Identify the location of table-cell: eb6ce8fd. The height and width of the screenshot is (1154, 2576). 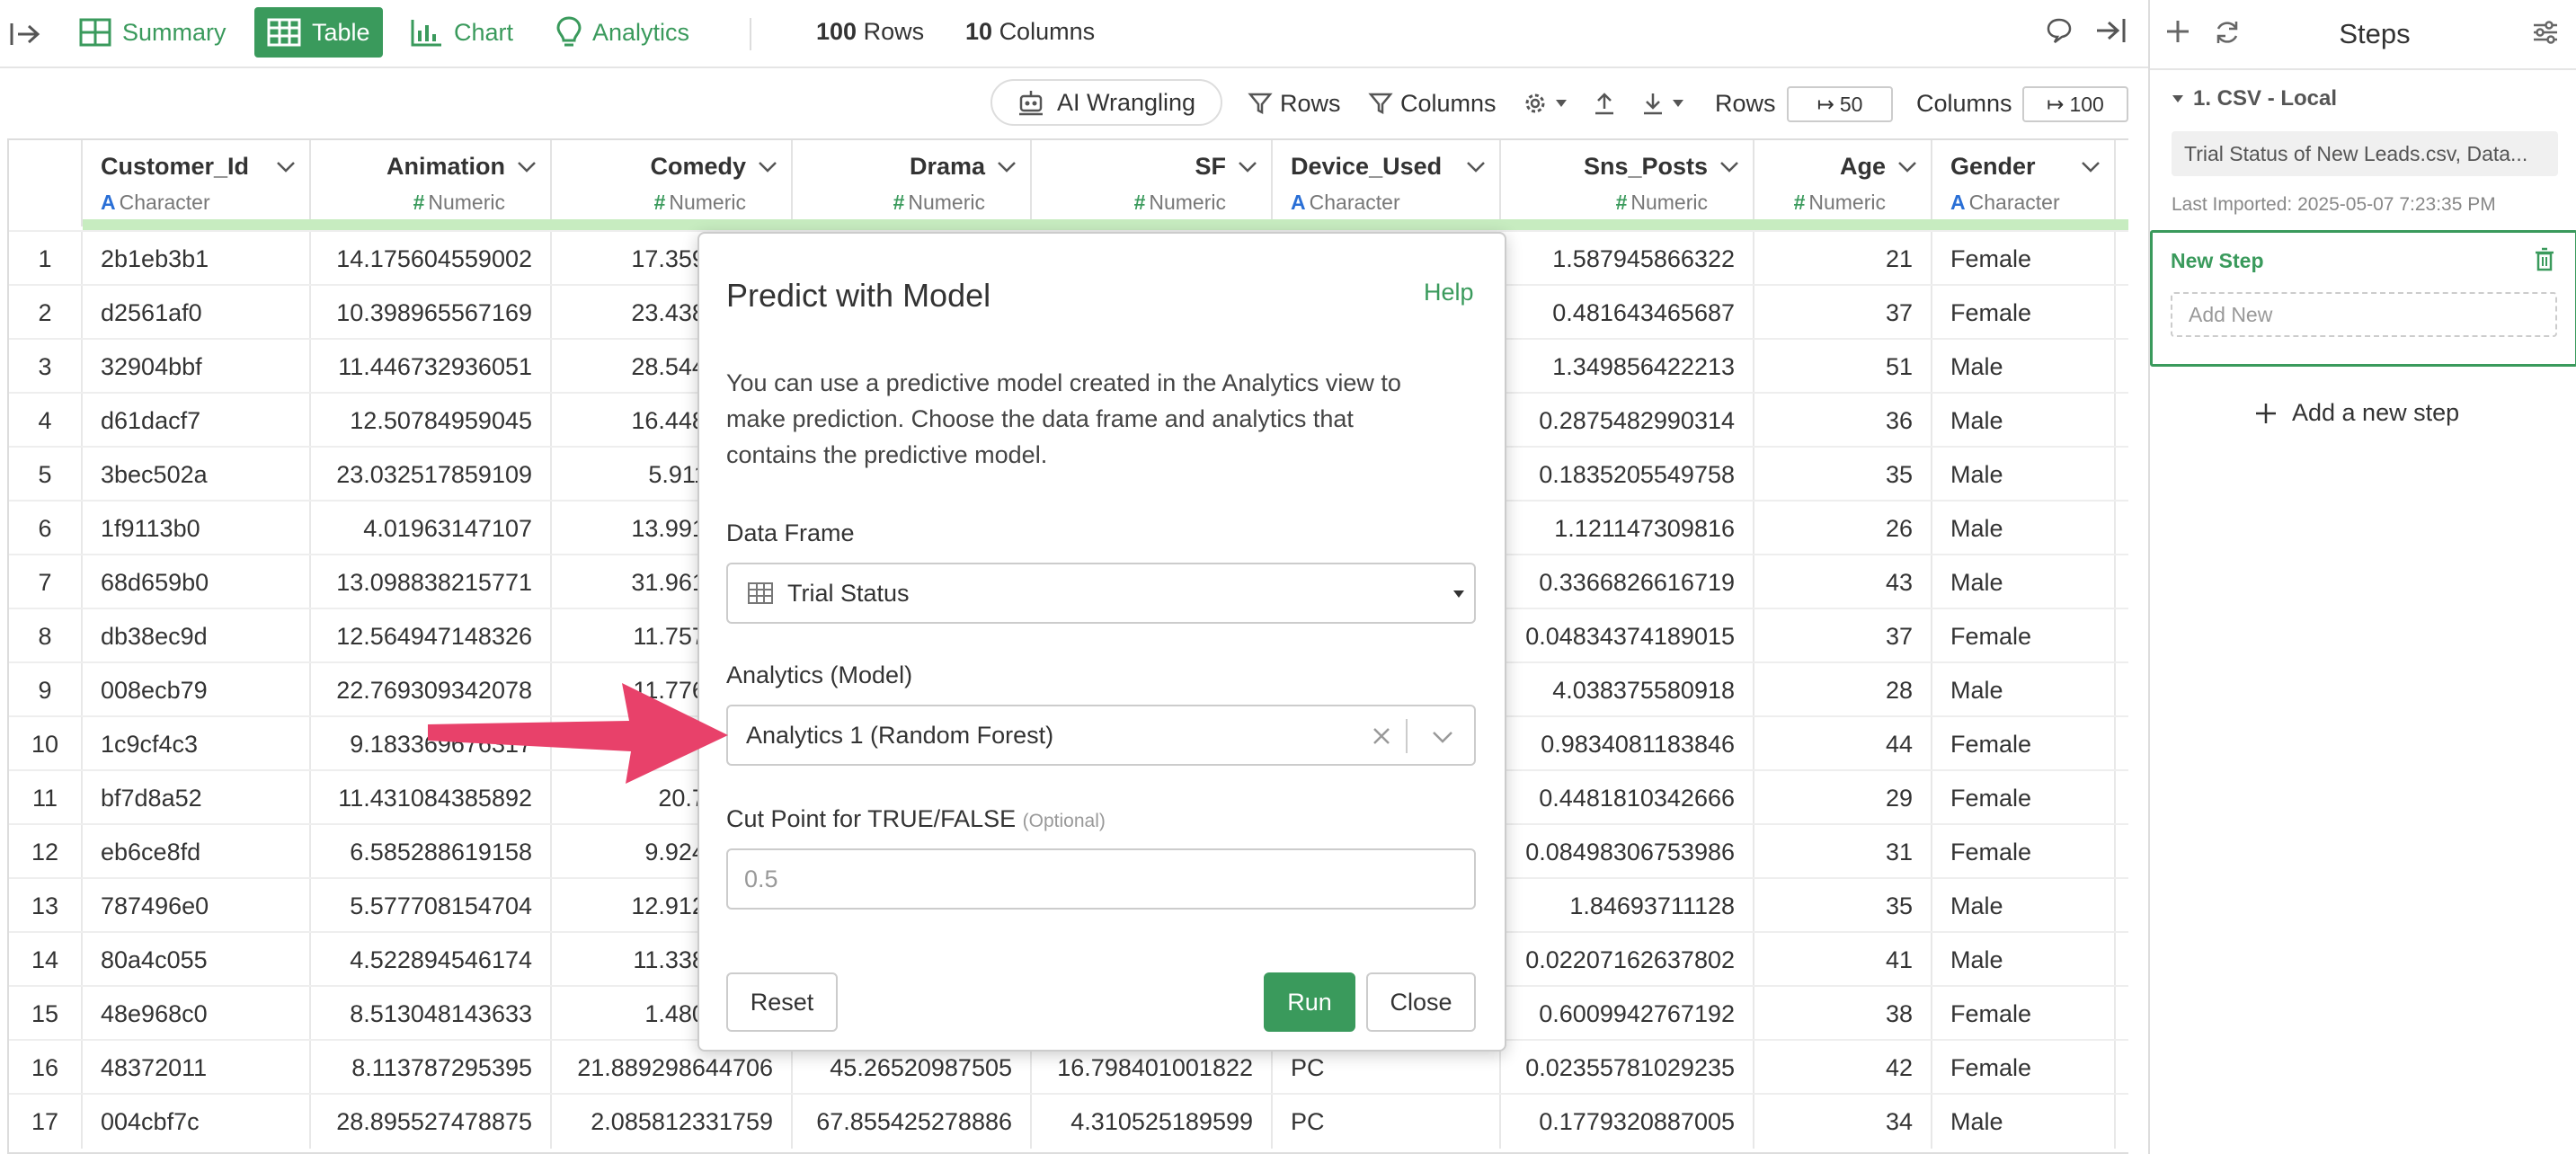
(197, 852).